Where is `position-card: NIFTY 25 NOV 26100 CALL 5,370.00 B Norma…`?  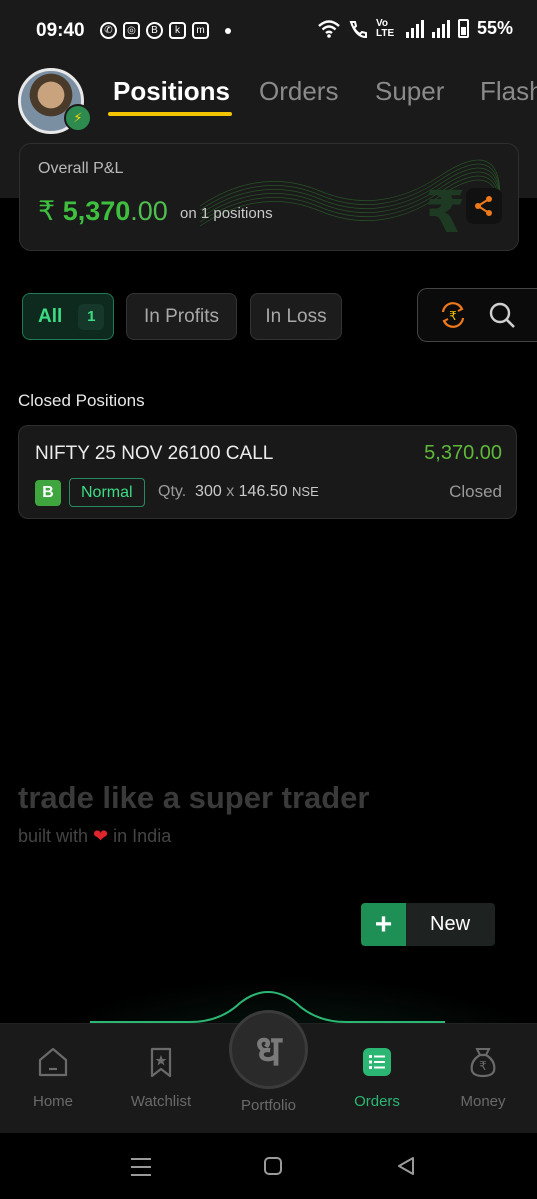 position-card: NIFTY 25 NOV 26100 CALL 5,370.00 B Norma… is located at coordinates (267, 472).